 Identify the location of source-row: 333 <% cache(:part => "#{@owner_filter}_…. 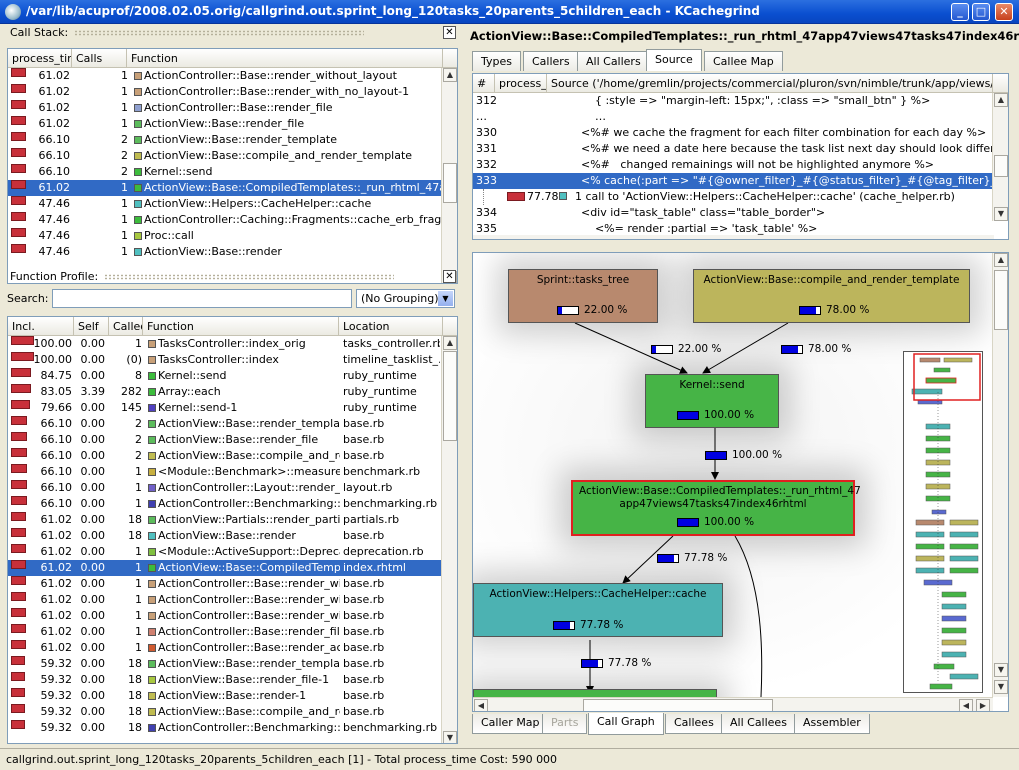
(740, 181).